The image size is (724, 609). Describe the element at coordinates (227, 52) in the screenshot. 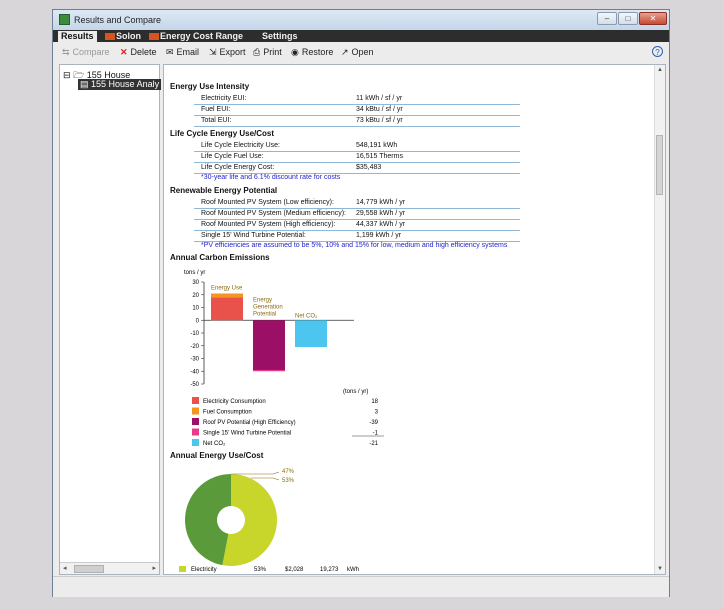

I see `export-button: ⇲ Export` at that location.